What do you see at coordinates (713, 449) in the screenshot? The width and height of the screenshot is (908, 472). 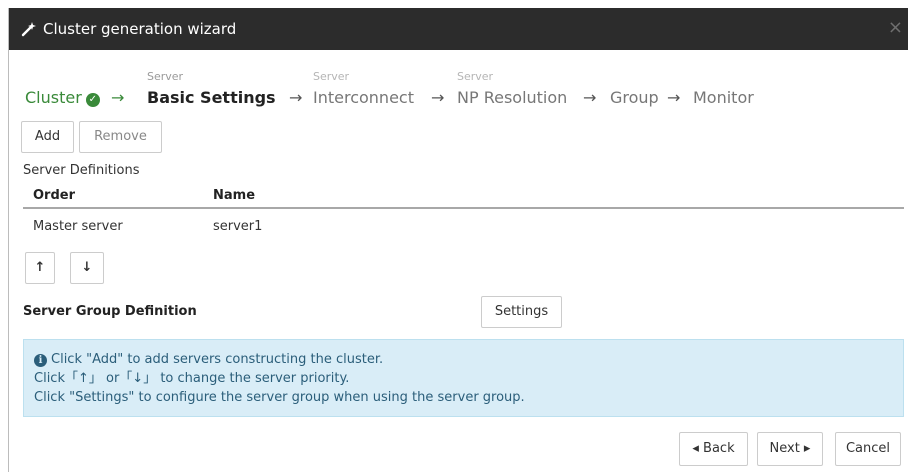 I see `back-button: ◂ Back` at bounding box center [713, 449].